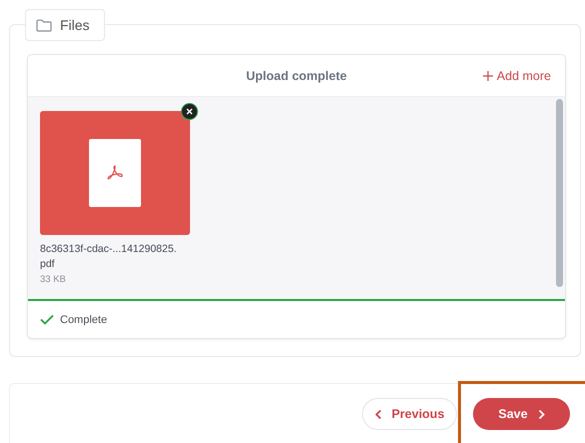 This screenshot has height=443, width=585. Describe the element at coordinates (559, 193) in the screenshot. I see `scrollbar-thumb` at that location.